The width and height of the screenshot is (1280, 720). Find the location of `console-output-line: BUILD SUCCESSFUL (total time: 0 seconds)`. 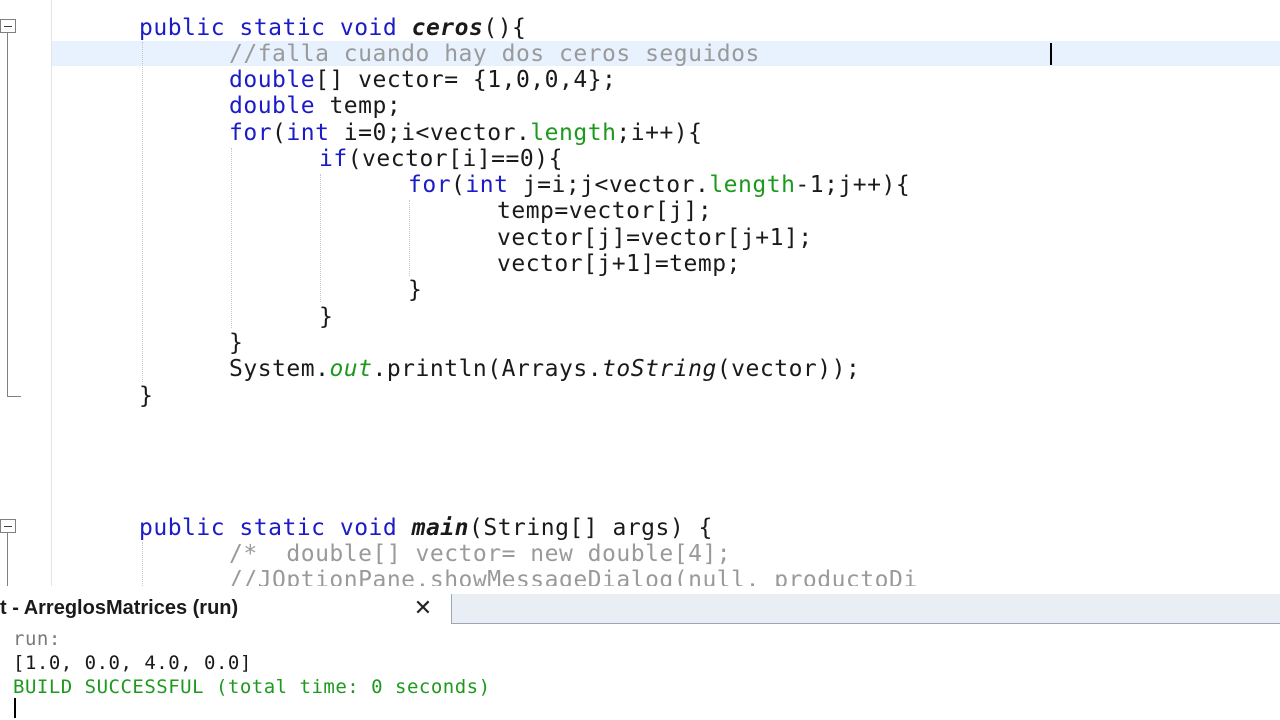

console-output-line: BUILD SUCCESSFUL (total time: 0 seconds) is located at coordinates (252, 687).